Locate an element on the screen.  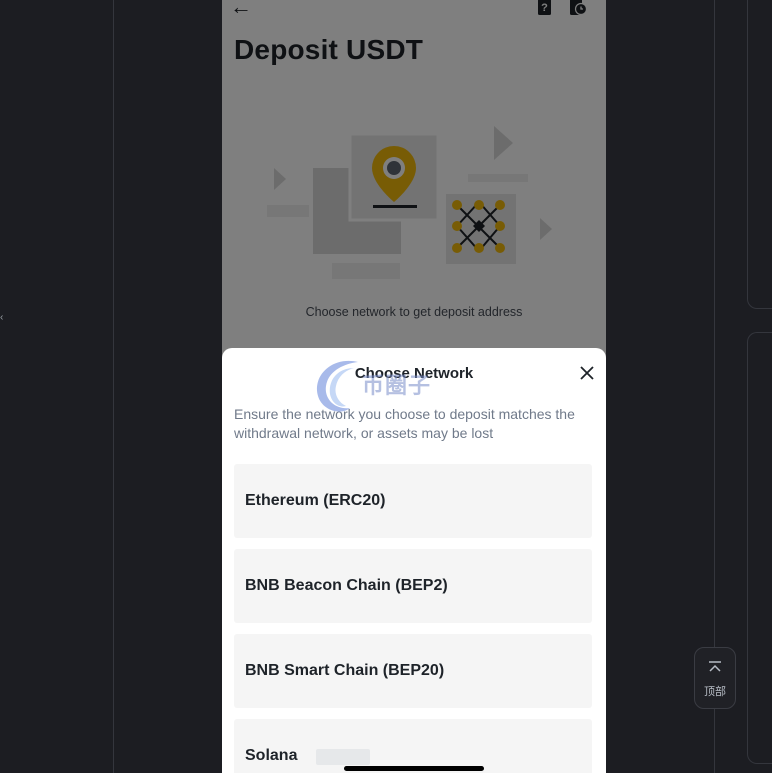
right-card-top is located at coordinates (759, 154).